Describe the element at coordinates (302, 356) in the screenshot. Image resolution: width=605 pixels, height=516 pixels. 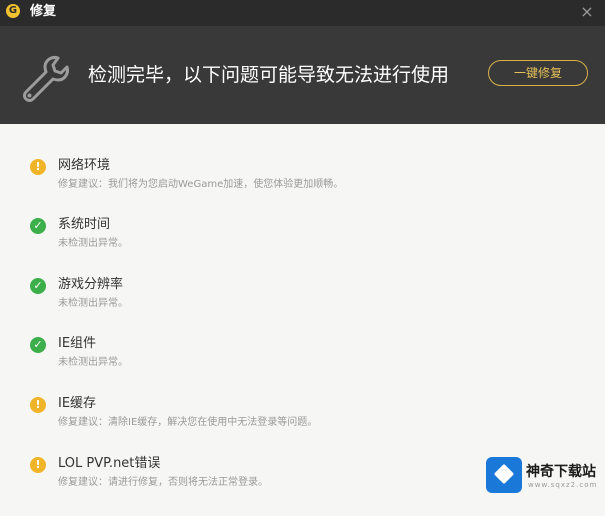
I see `issue-item-ie-component: ✓ IE组件 未检测出异常。` at that location.